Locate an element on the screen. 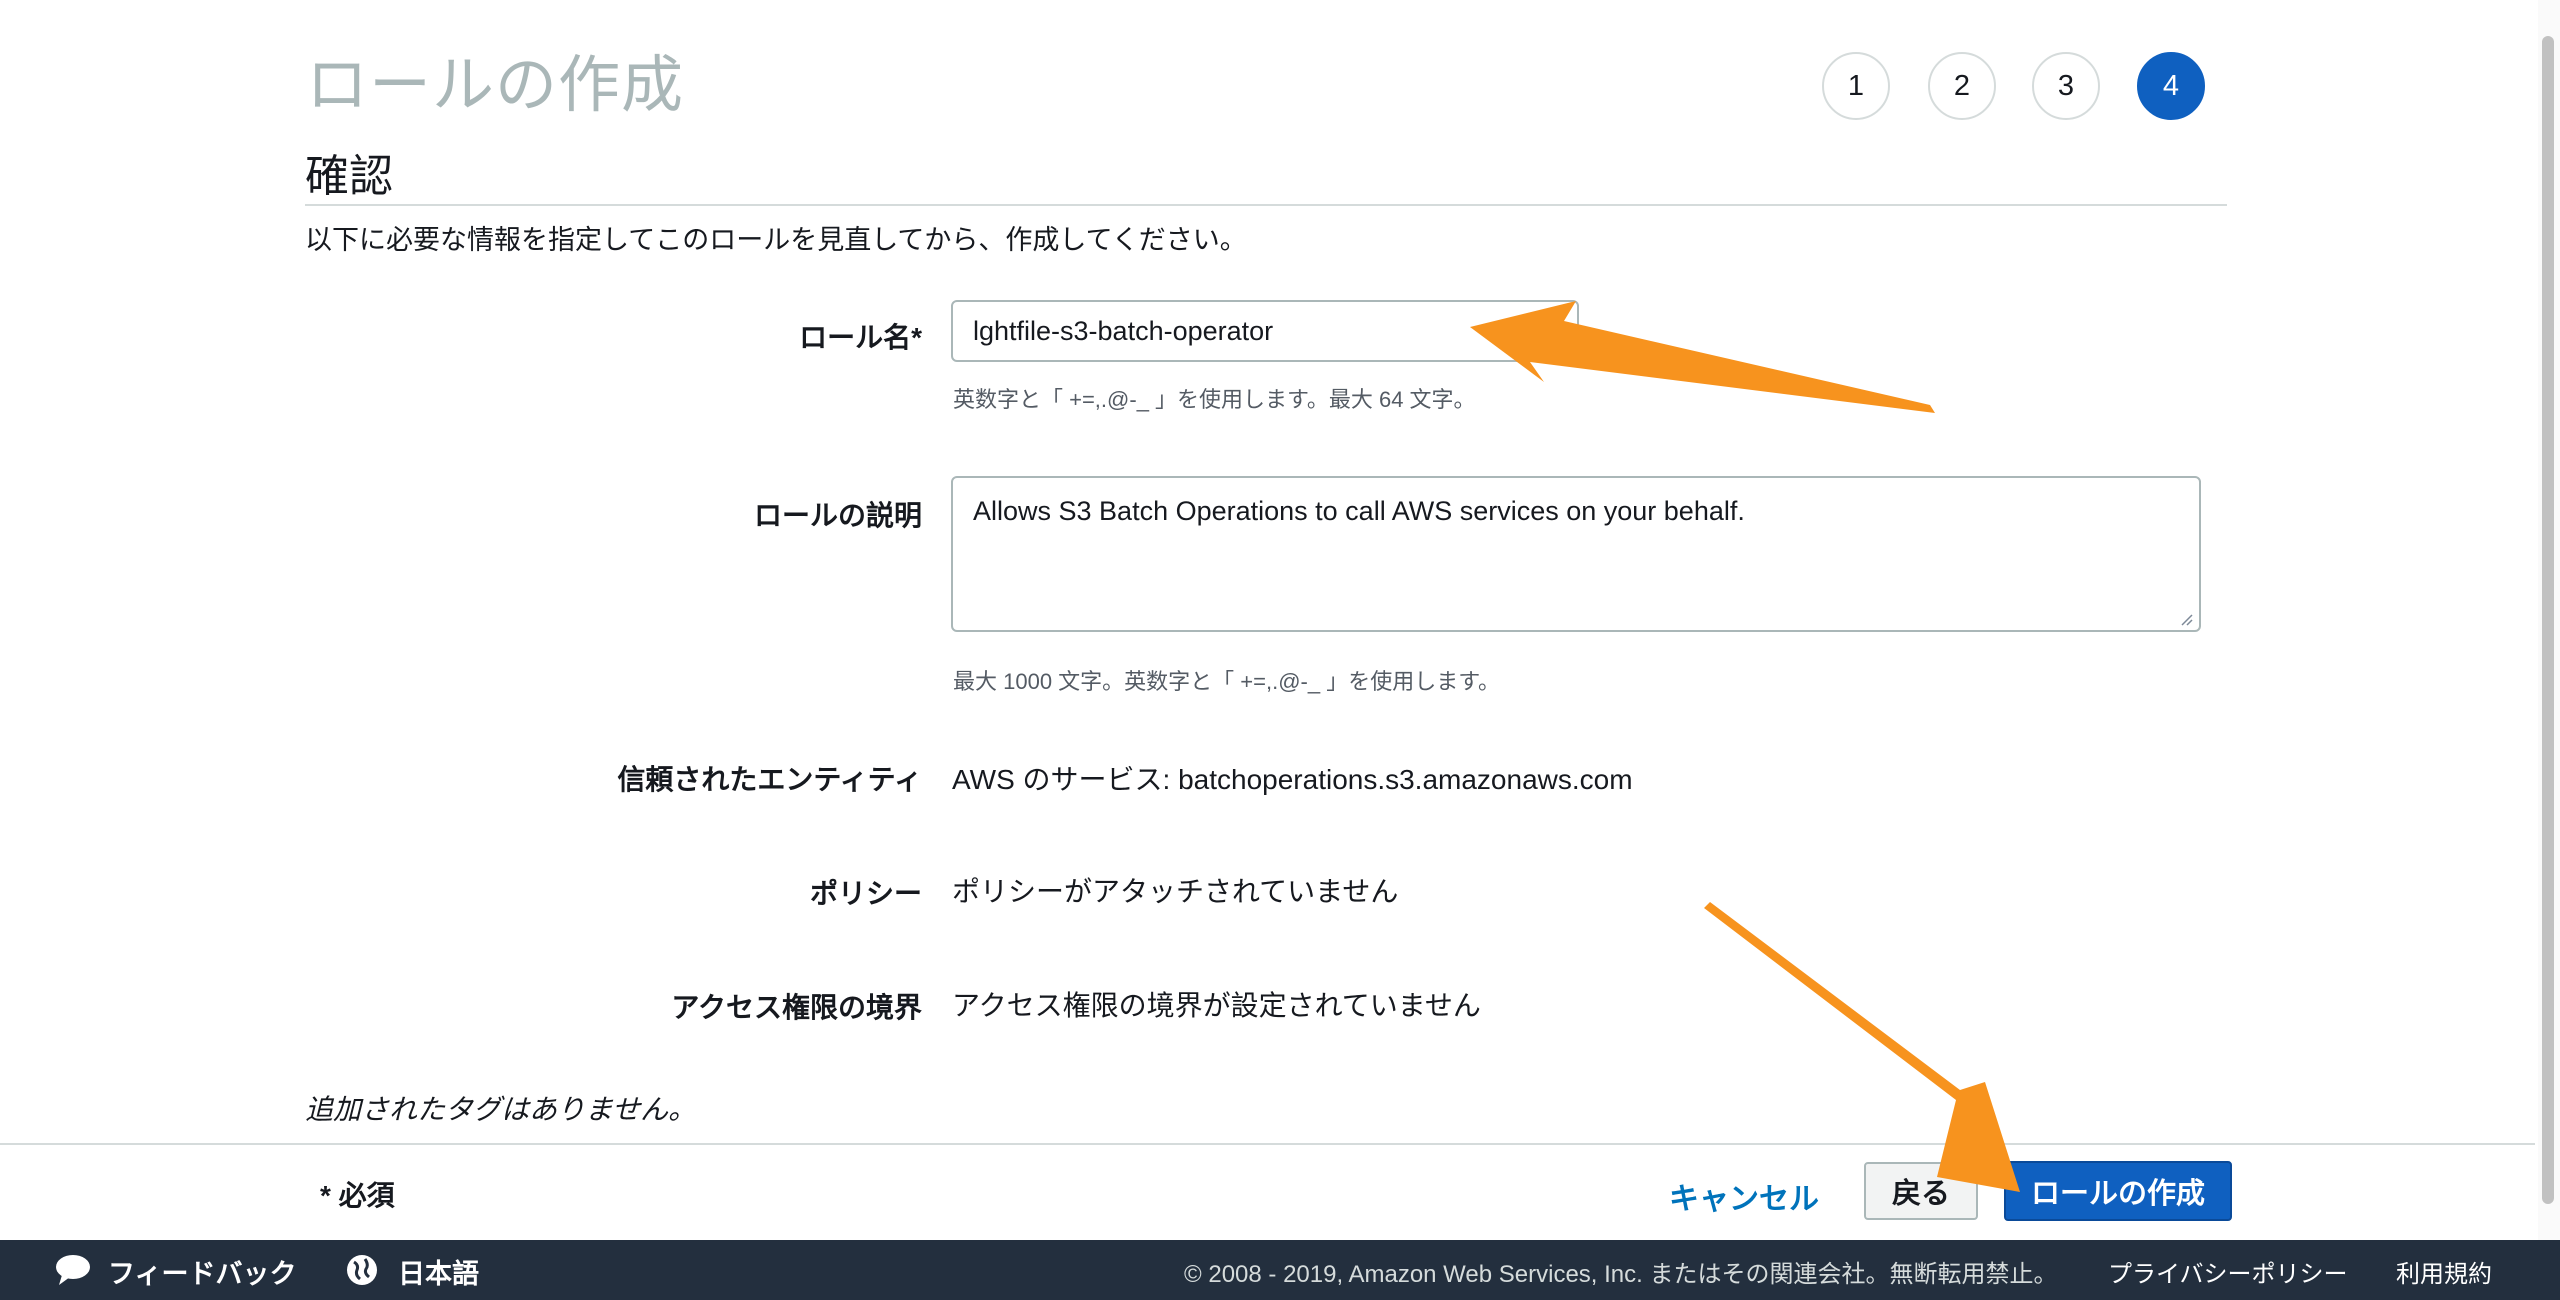  role-name-value: lghtfile-s3-batch-operator is located at coordinates (1123, 330).